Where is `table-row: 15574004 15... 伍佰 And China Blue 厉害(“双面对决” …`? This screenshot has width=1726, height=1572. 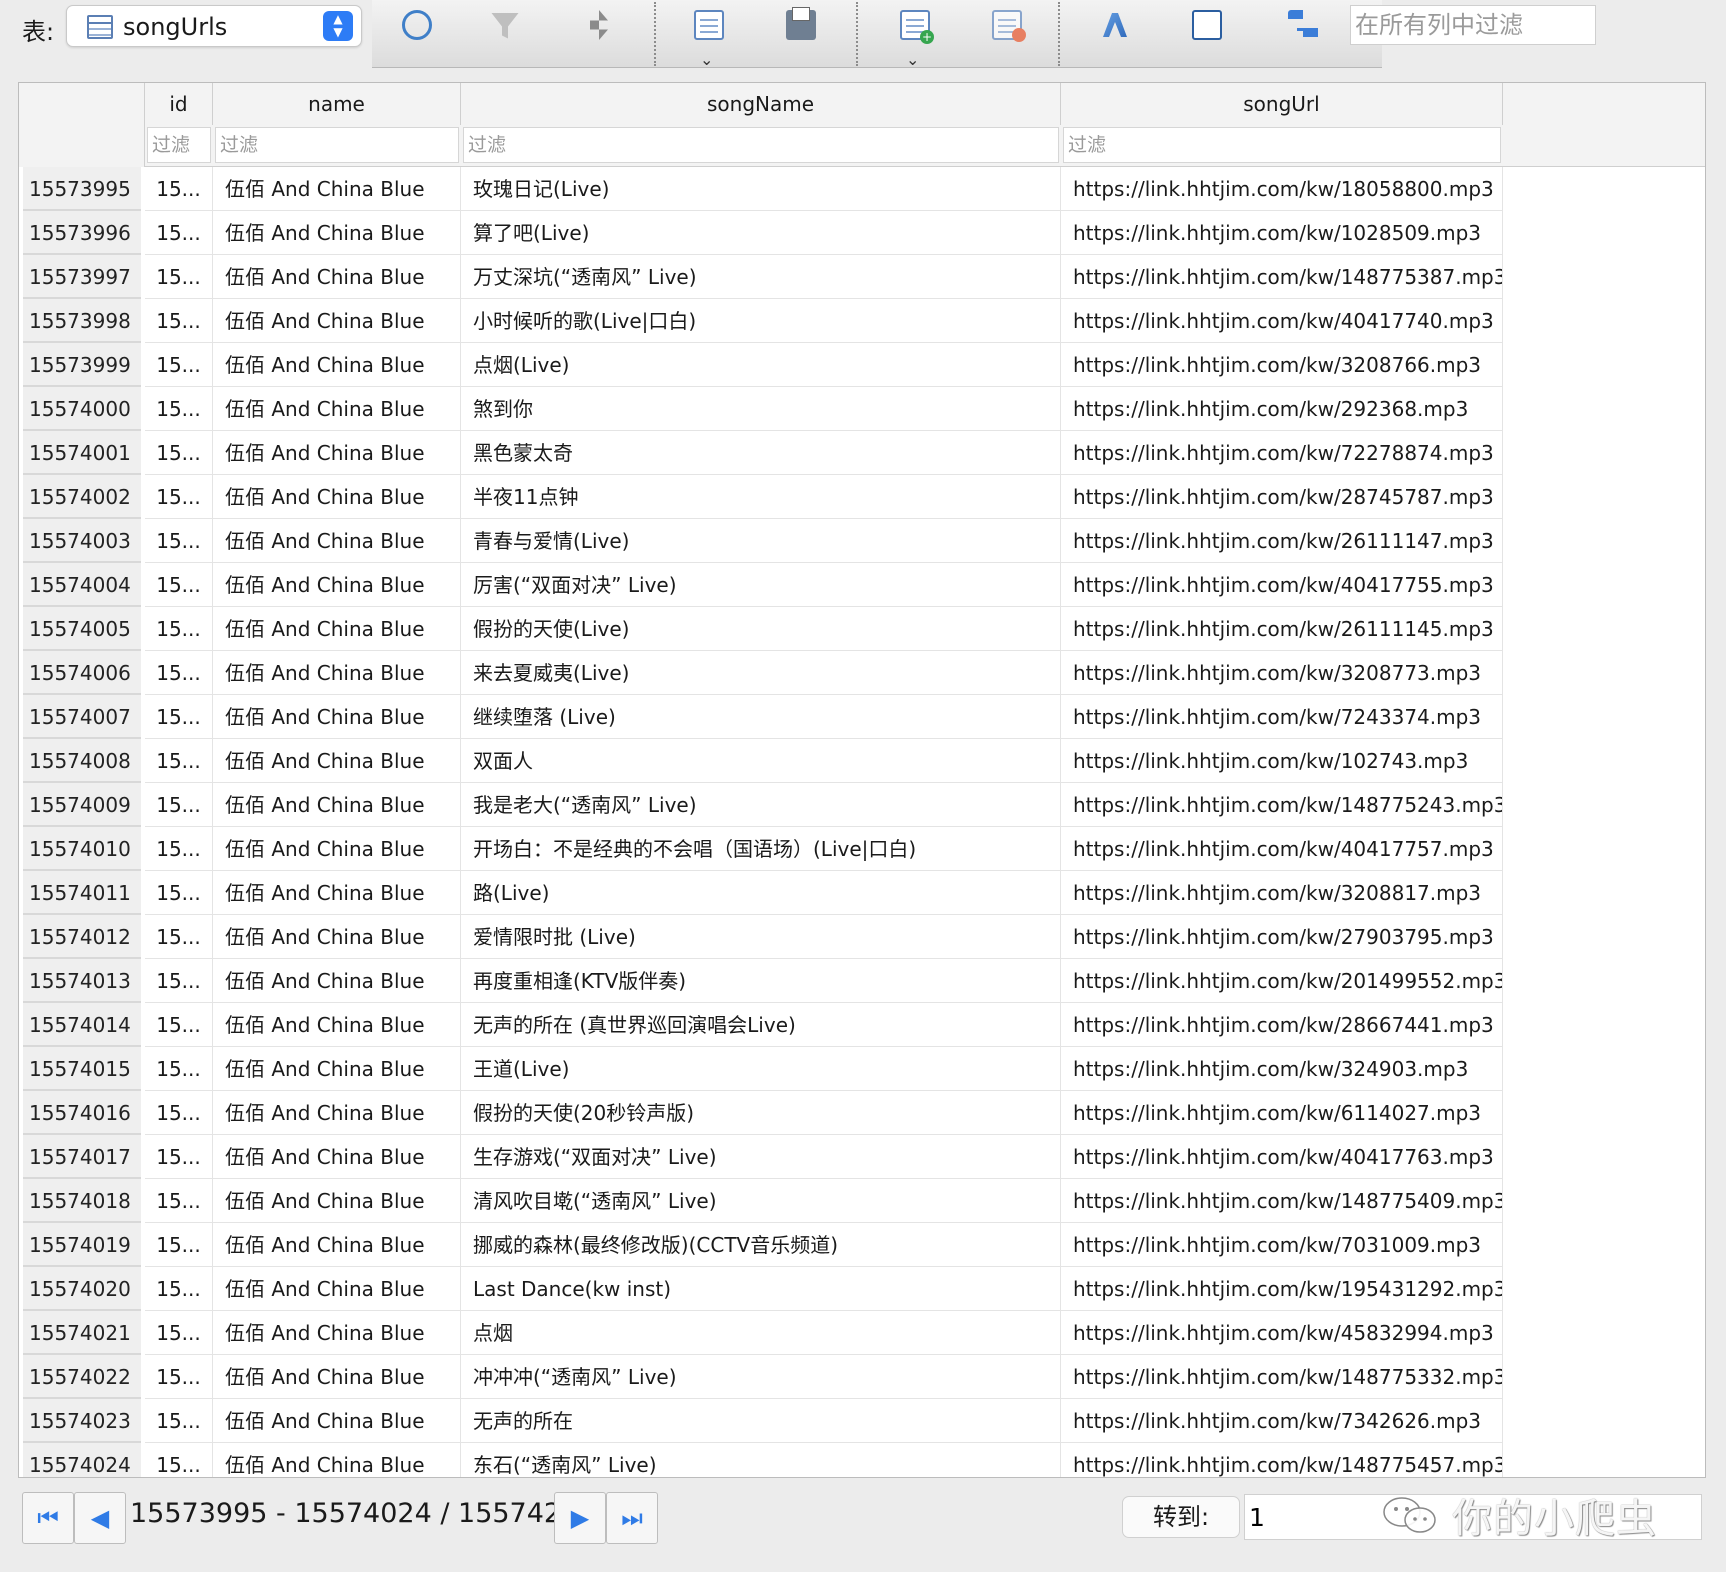 table-row: 15574004 15... 伍佰 And China Blue 厉害(“双面对决” … is located at coordinates (862, 585).